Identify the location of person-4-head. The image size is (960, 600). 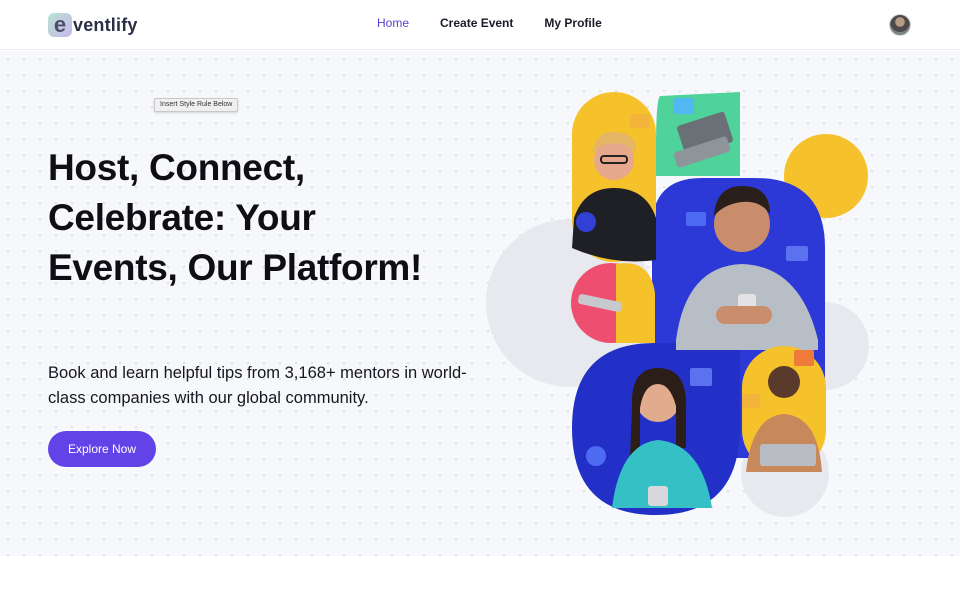
(784, 382).